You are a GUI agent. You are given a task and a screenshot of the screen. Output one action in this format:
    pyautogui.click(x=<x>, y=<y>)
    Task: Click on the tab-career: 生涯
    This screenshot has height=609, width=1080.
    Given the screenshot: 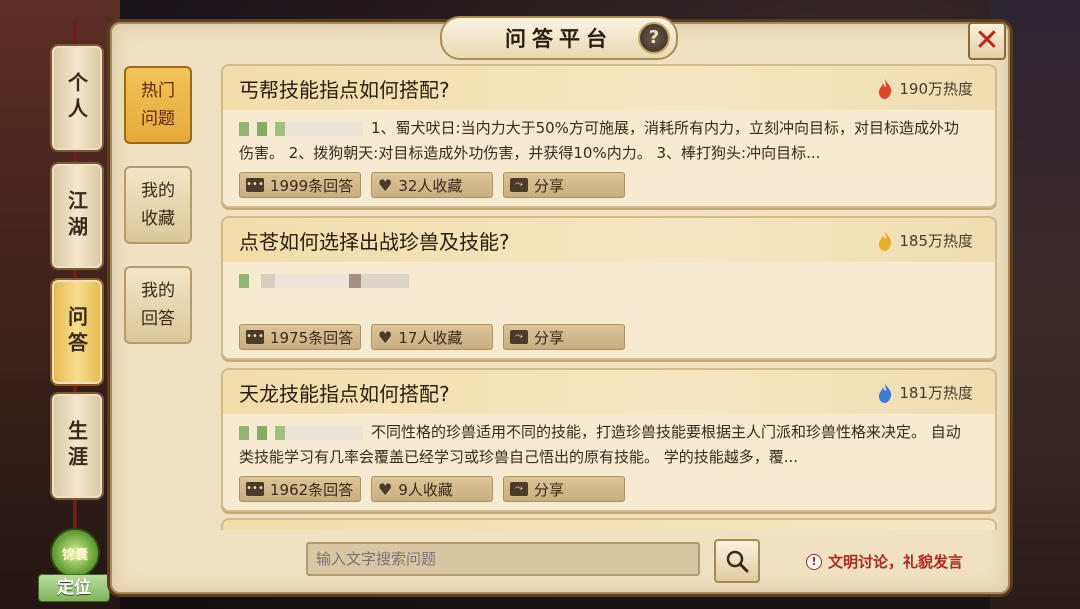 What is the action you would take?
    pyautogui.click(x=77, y=446)
    